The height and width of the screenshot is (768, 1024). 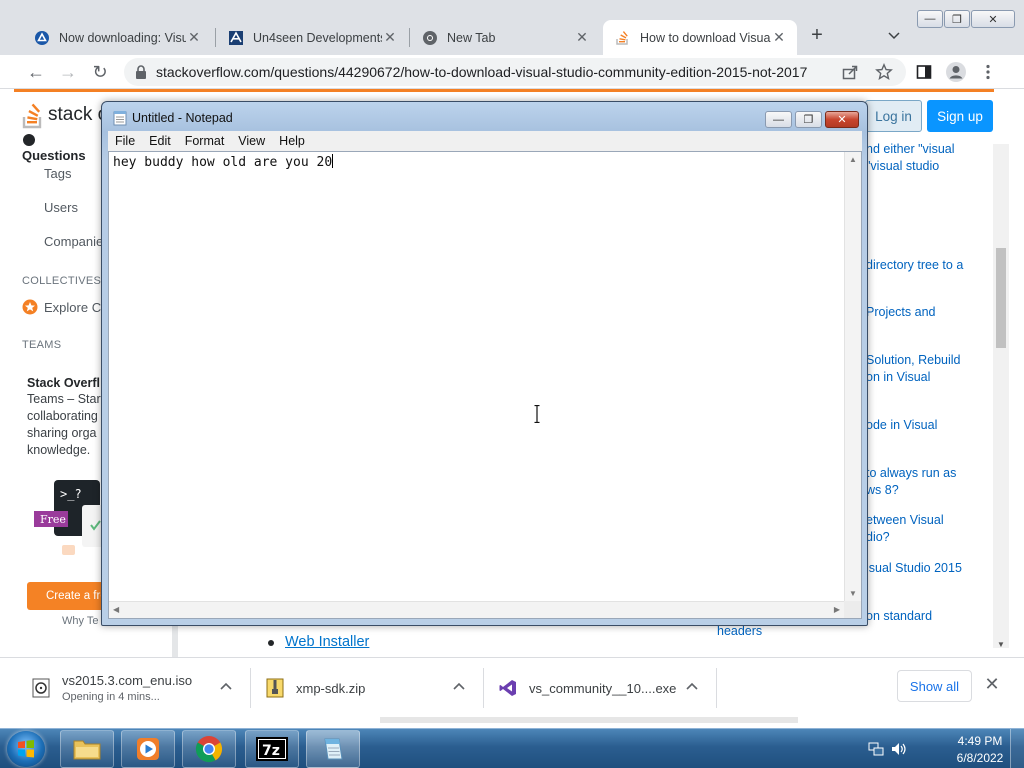 I want to click on close-downloads-bar-icon: ✕, so click(x=992, y=686).